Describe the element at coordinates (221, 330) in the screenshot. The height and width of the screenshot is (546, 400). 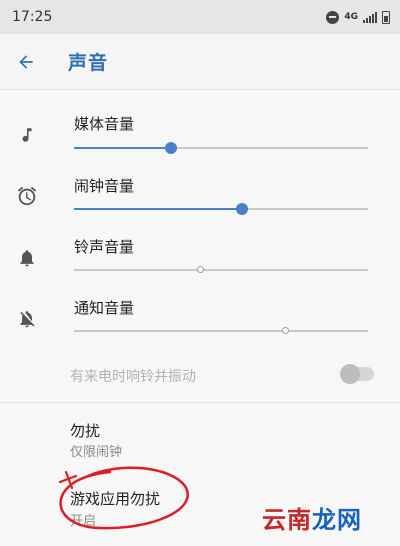
I see `notification-volume-slider` at that location.